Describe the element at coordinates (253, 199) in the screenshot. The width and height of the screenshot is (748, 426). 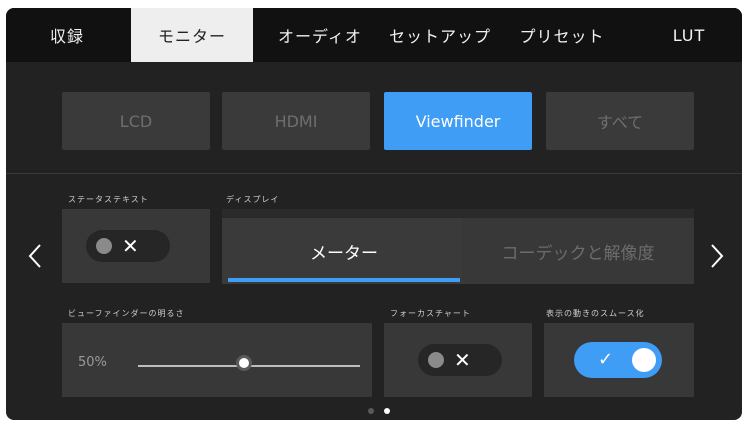
I see `display-label: ディスプレイ` at that location.